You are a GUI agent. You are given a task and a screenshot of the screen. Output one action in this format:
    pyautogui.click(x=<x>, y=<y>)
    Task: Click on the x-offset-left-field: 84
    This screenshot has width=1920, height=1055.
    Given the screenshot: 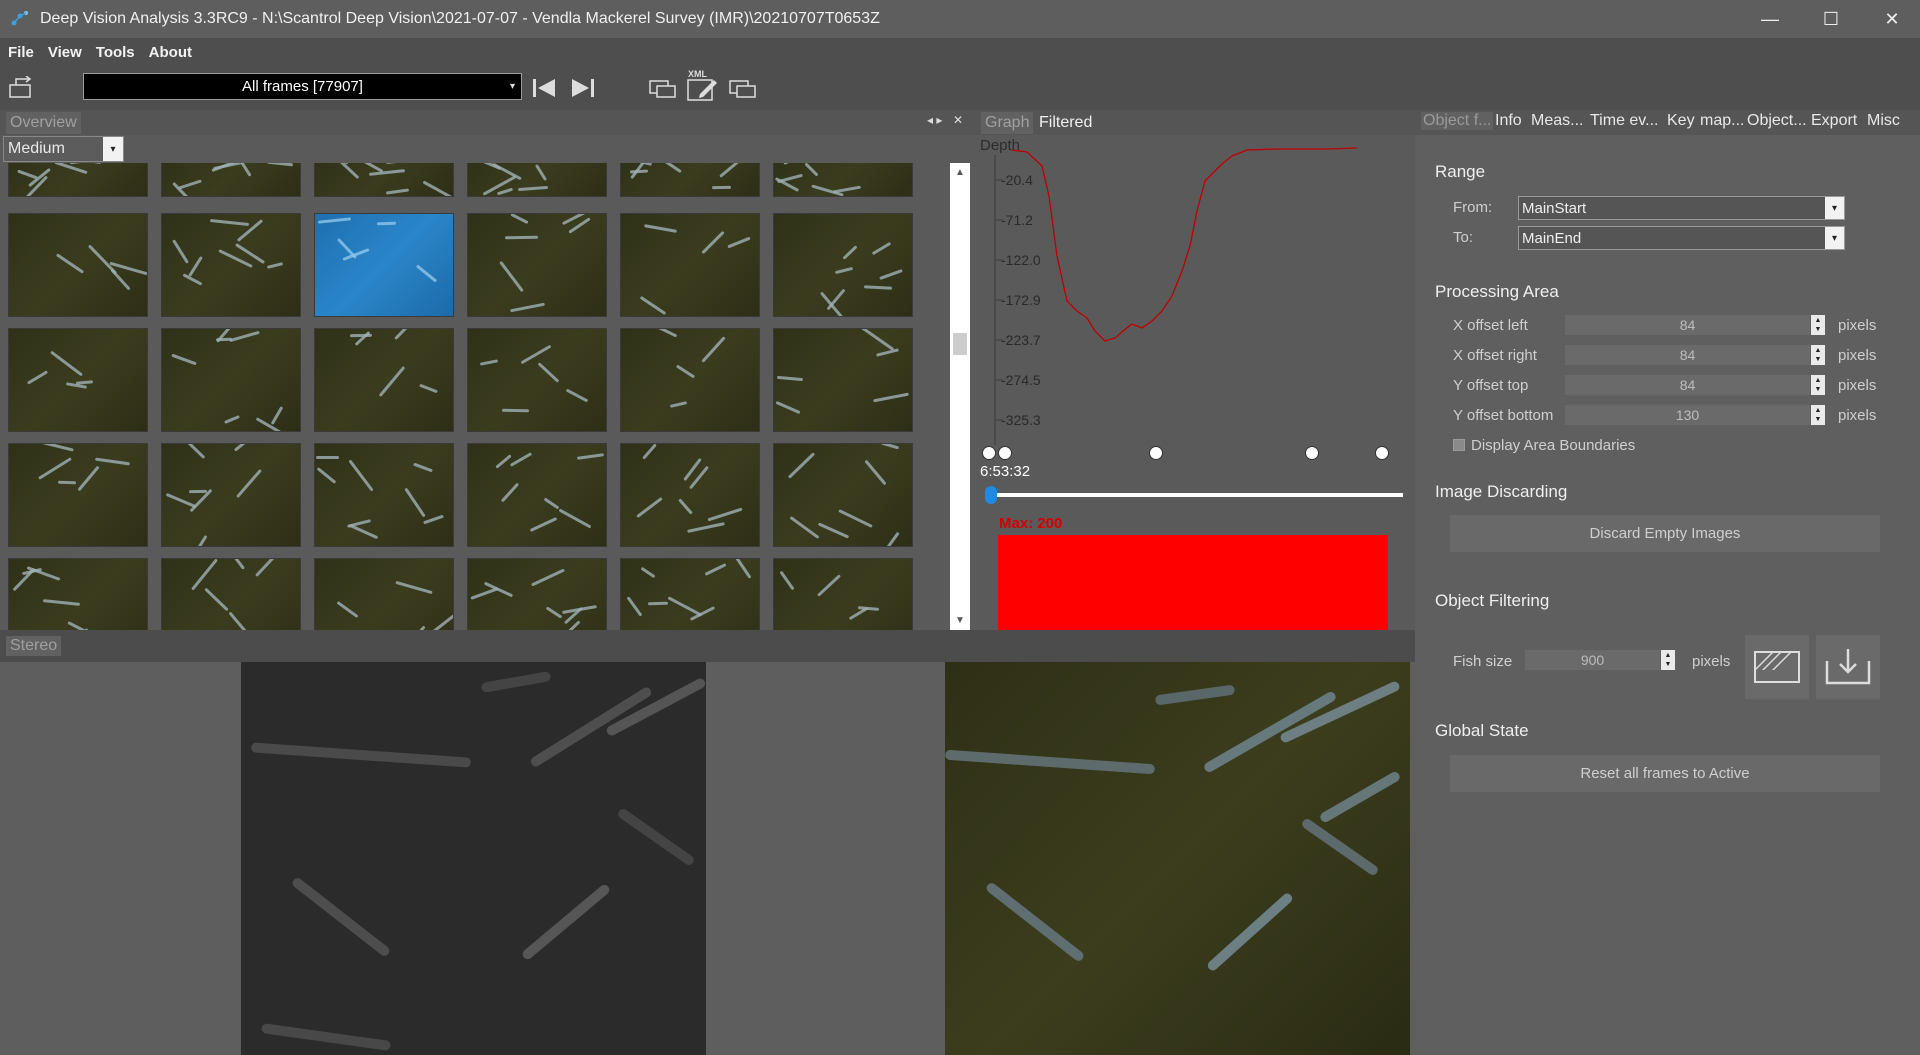 What is the action you would take?
    pyautogui.click(x=1687, y=325)
    